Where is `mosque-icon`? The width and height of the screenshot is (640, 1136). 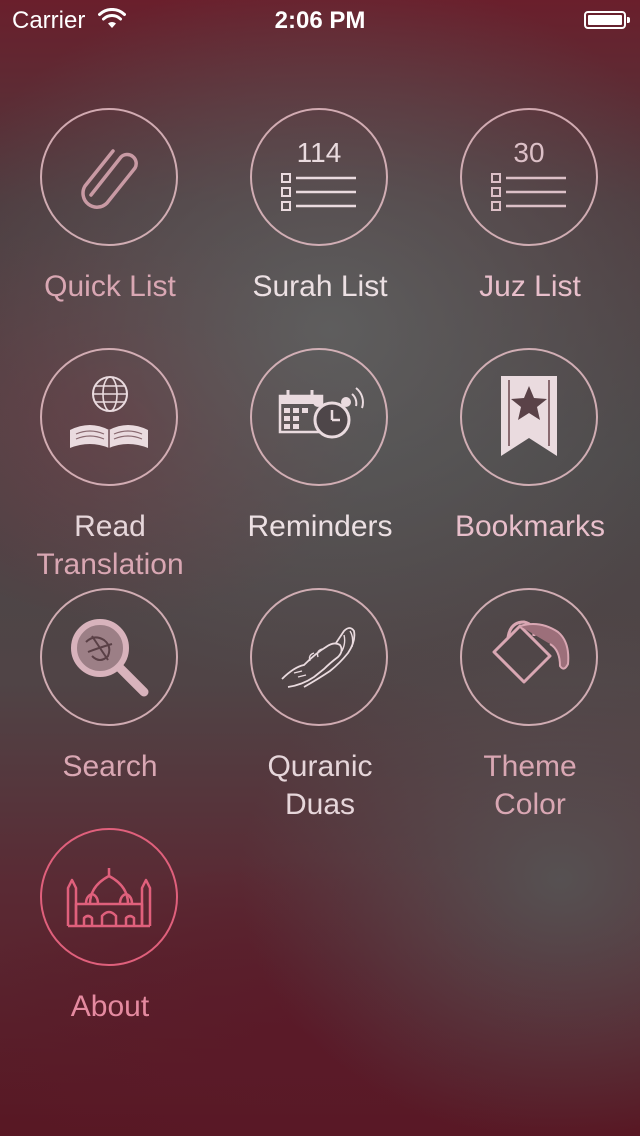 mosque-icon is located at coordinates (109, 898).